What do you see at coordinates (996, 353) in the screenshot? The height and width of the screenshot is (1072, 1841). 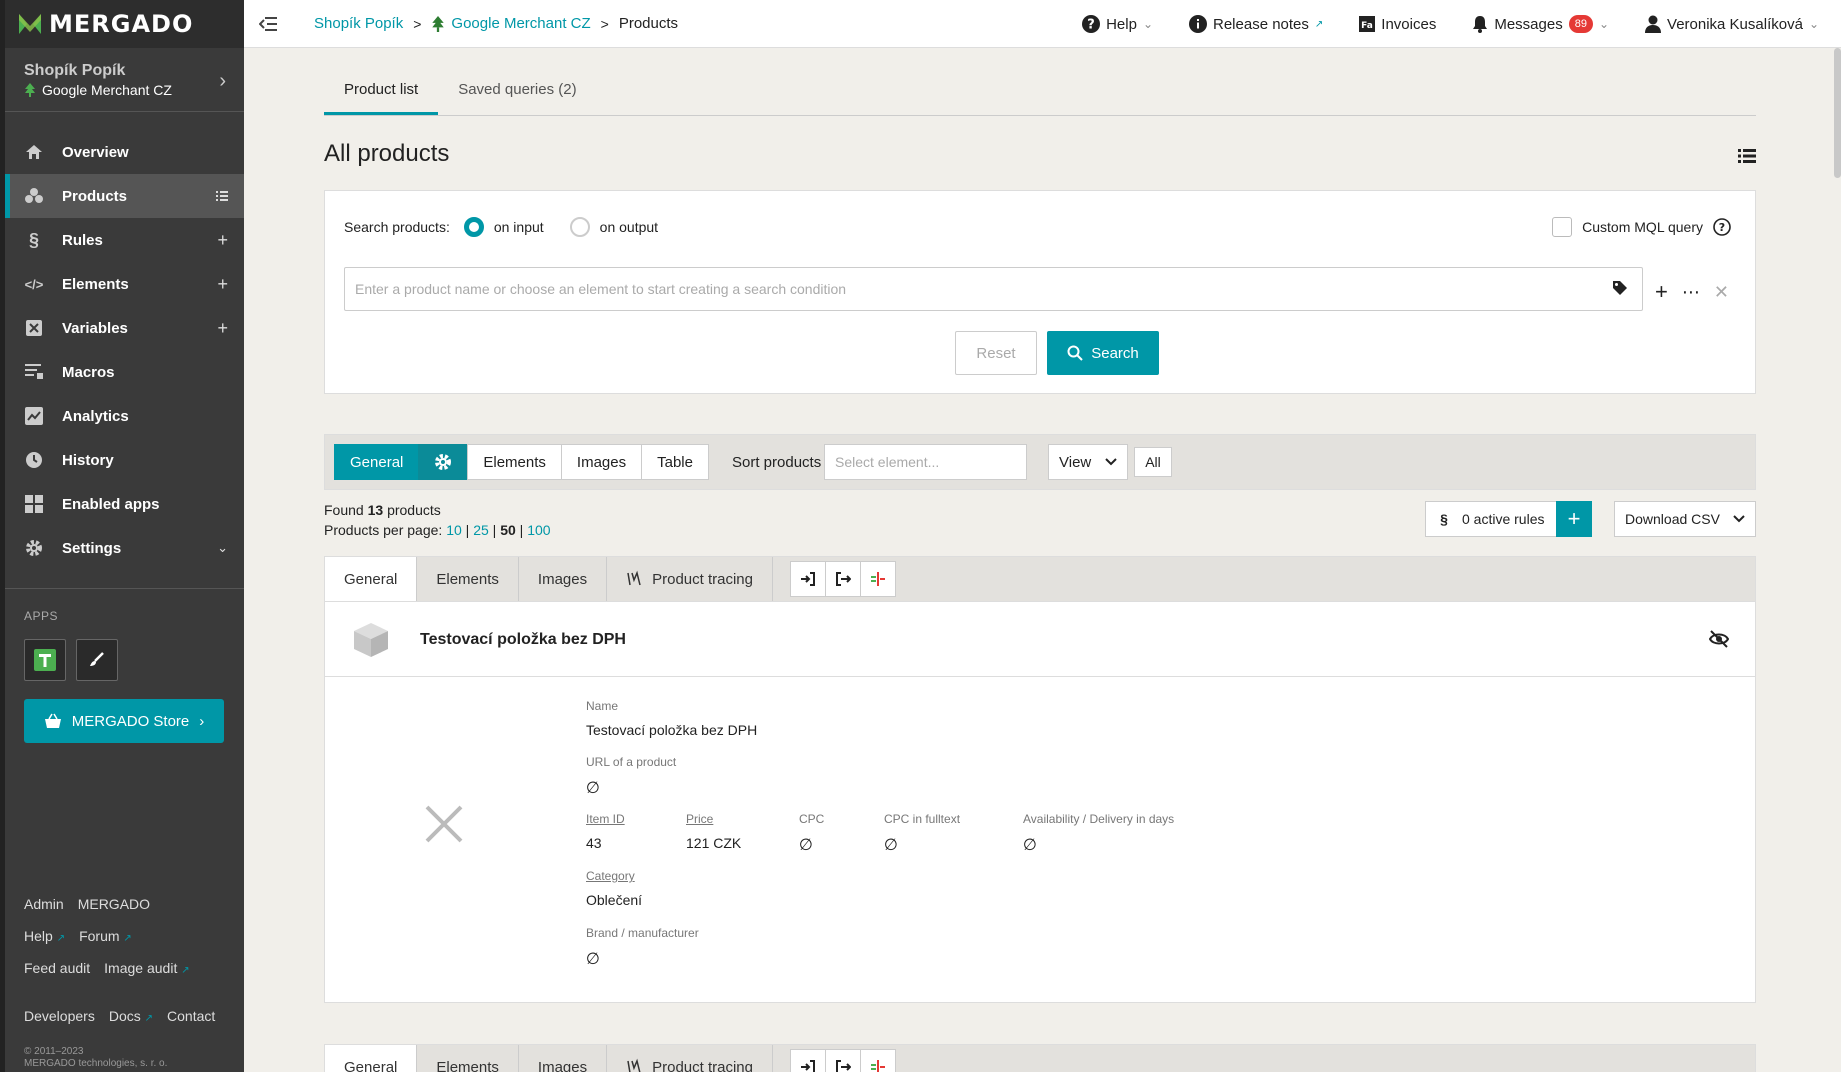 I see `reset-button: Reset` at bounding box center [996, 353].